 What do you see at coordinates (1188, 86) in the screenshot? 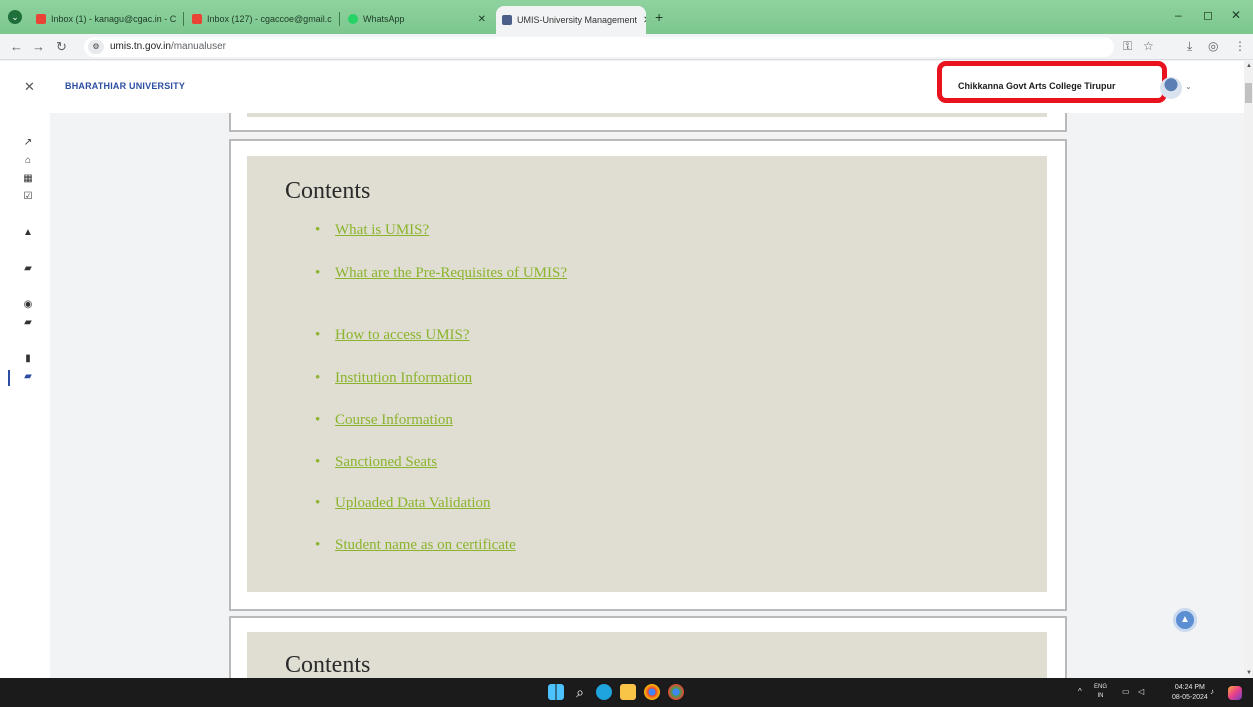
I see `chevron-down-icon: ⌄` at bounding box center [1188, 86].